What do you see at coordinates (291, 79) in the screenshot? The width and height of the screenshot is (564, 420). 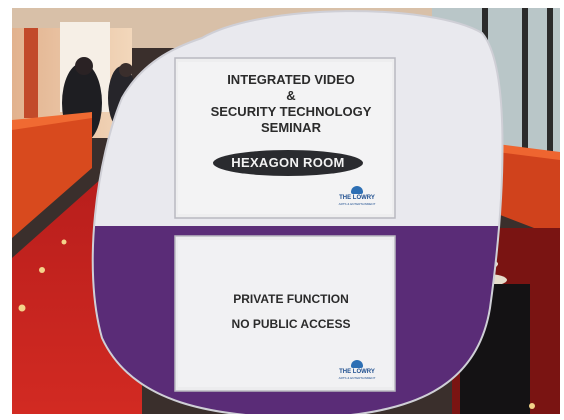 I see `seminar-title-line-1: INTEGRATED VIDEO` at bounding box center [291, 79].